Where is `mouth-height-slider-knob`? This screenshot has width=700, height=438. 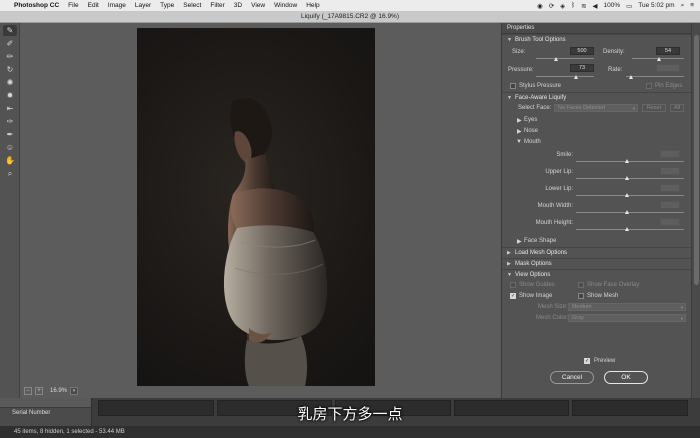
mouth-height-slider-knob is located at coordinates (627, 229).